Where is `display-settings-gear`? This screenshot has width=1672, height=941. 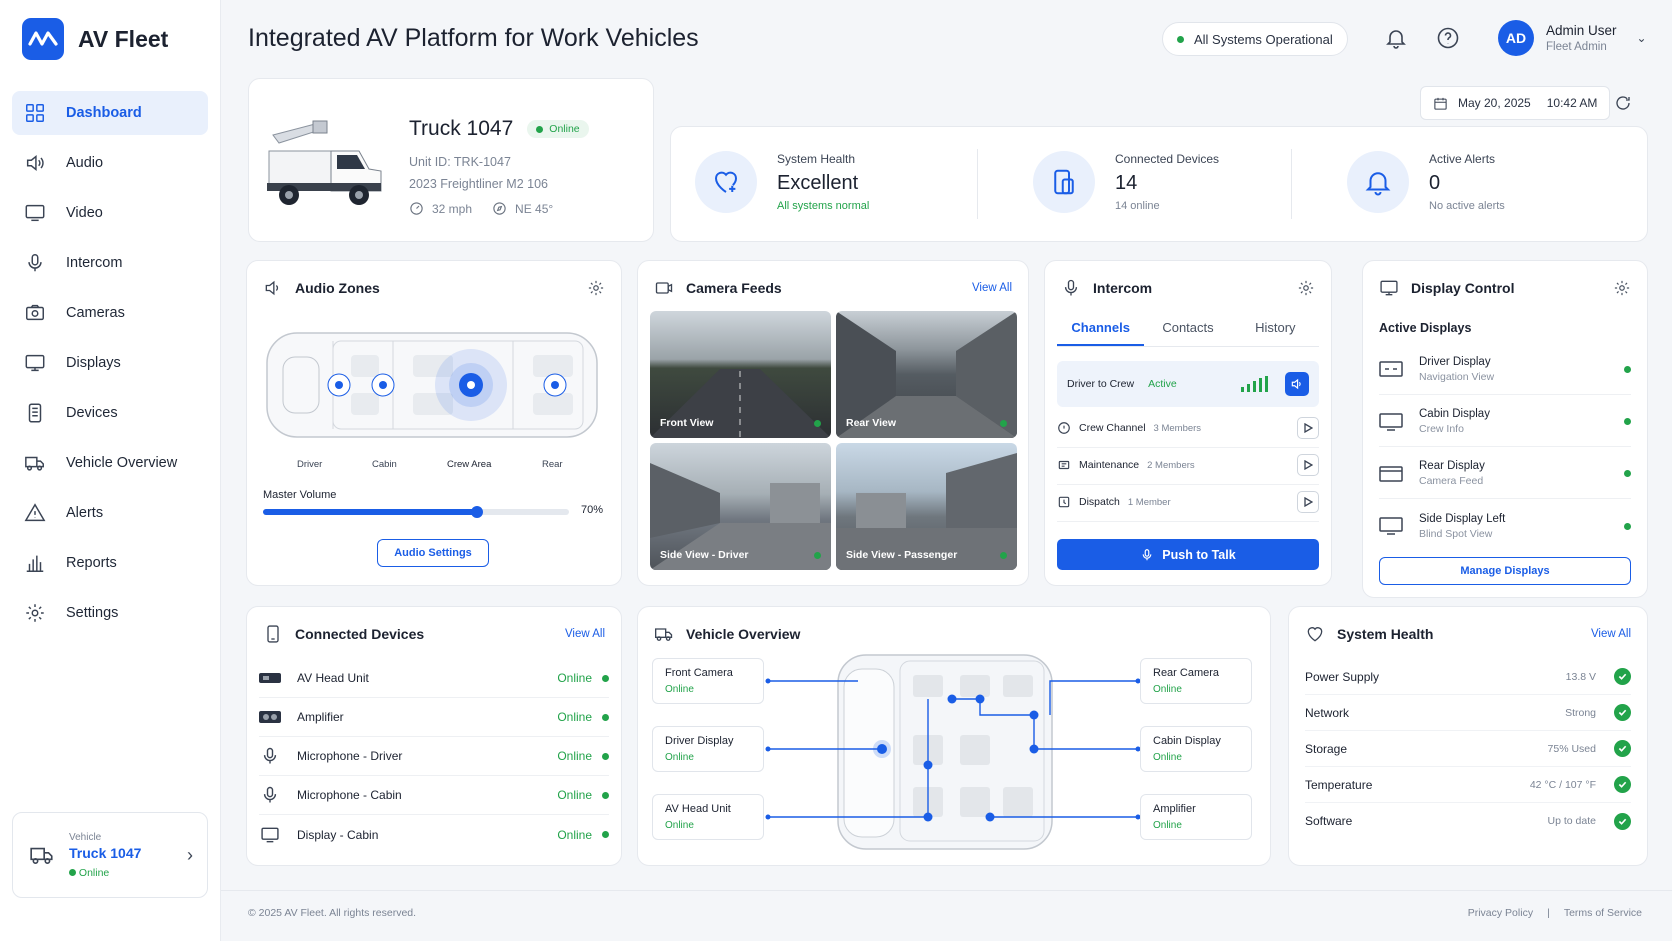
display-settings-gear is located at coordinates (1622, 288).